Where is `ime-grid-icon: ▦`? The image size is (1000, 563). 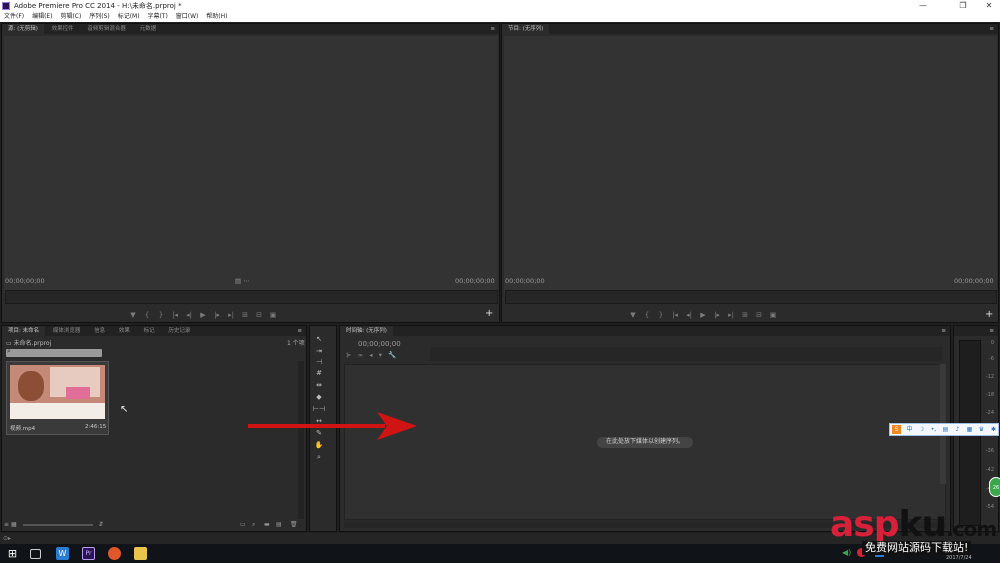
ime-grid-icon: ▦ is located at coordinates (969, 429).